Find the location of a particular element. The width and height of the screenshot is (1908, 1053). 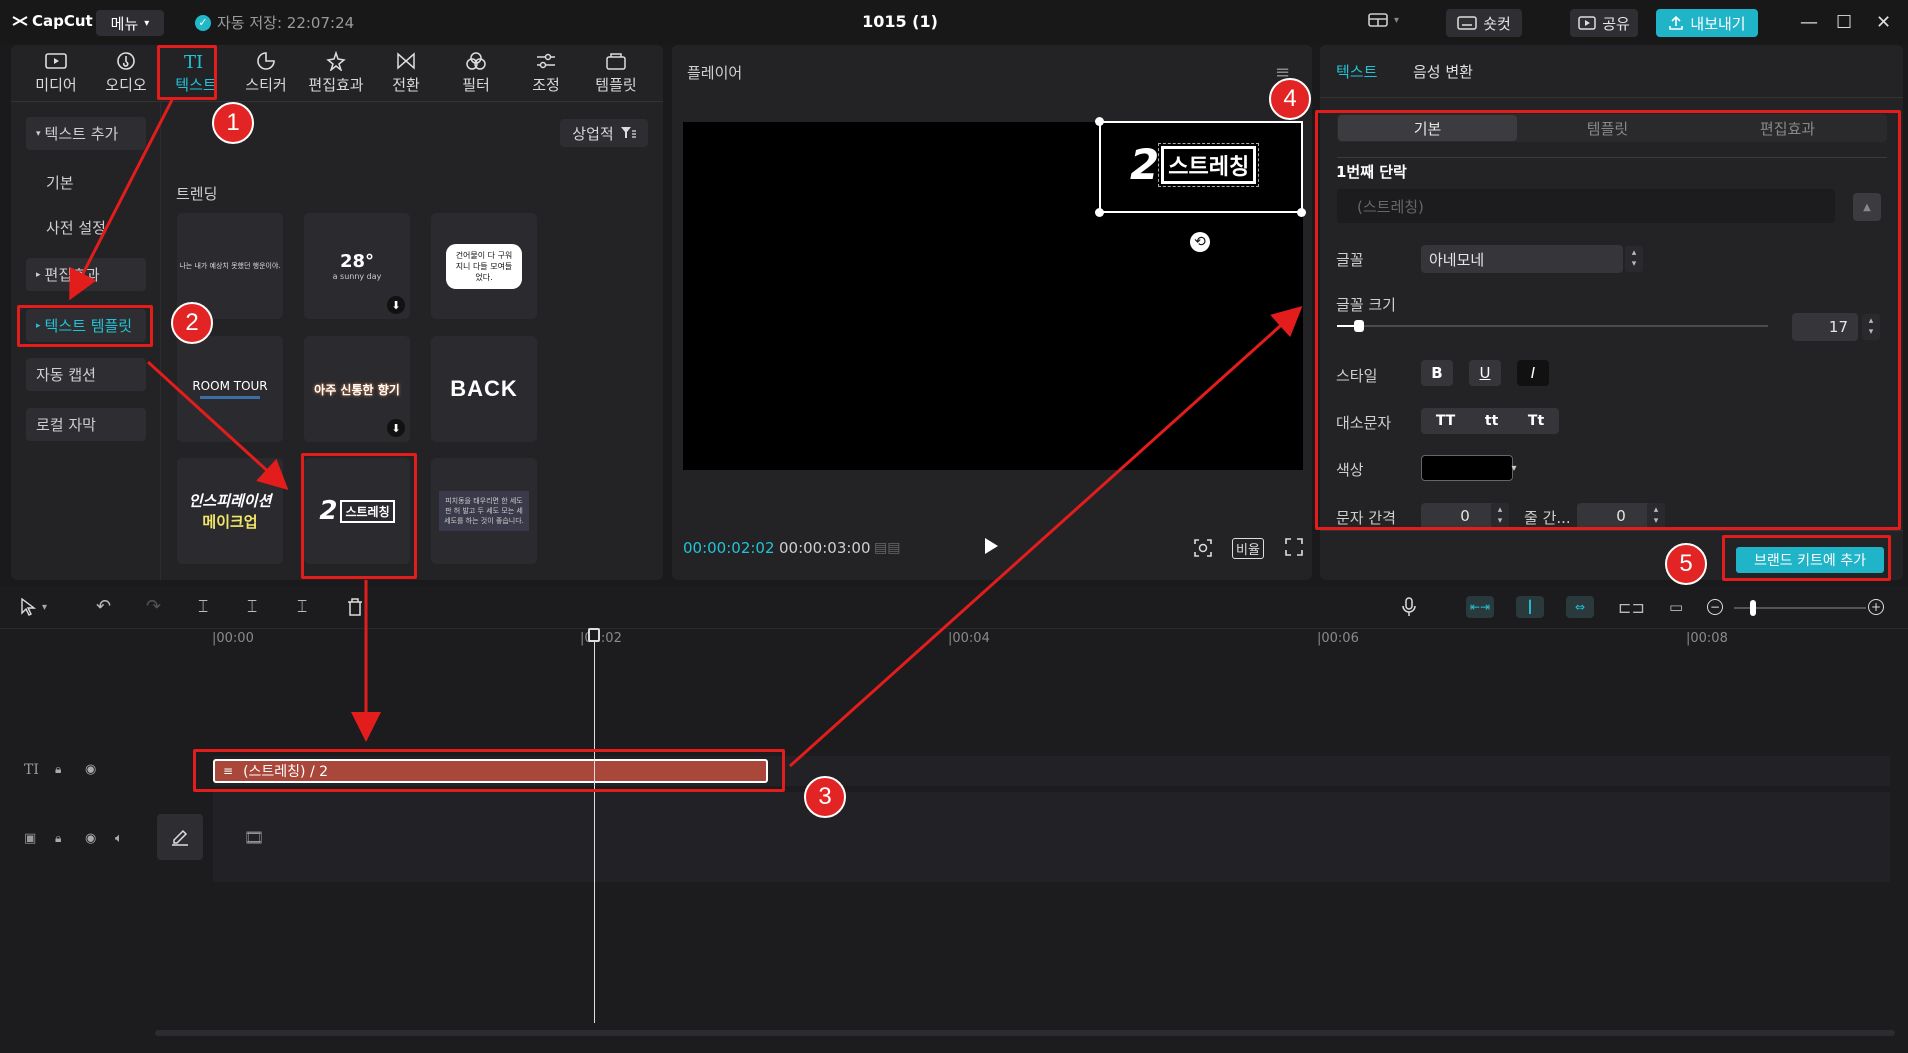

annotation-badge: 5 is located at coordinates (1686, 564).